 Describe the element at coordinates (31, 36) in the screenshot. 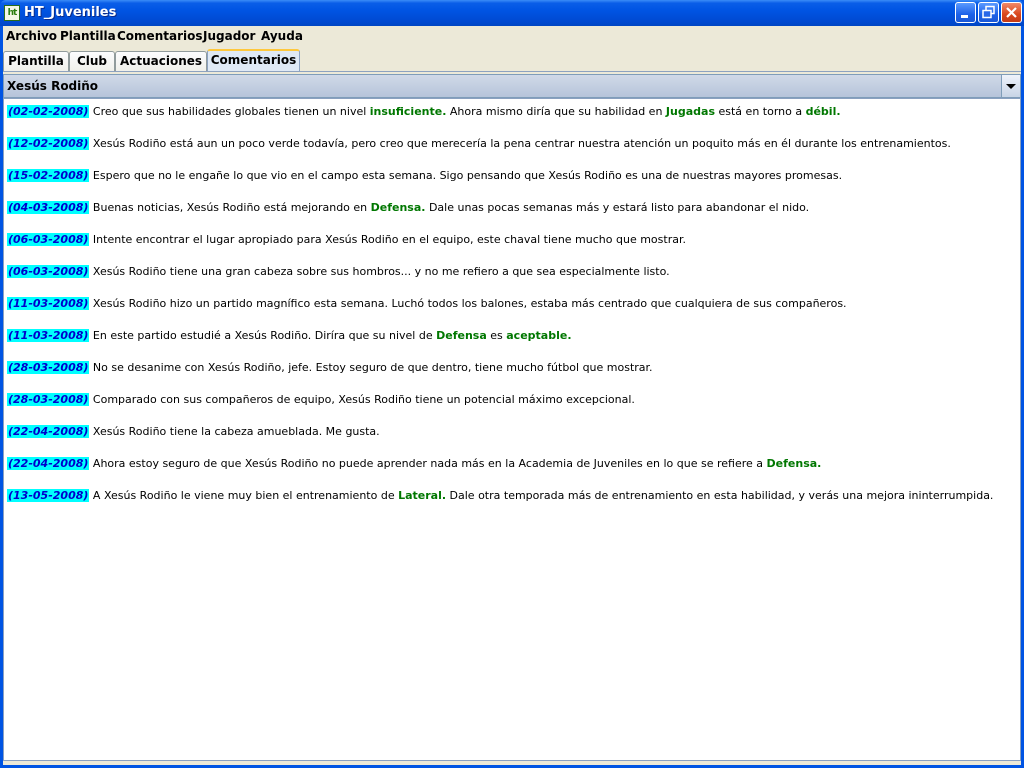

I see `menu-archivo: Archivo` at that location.